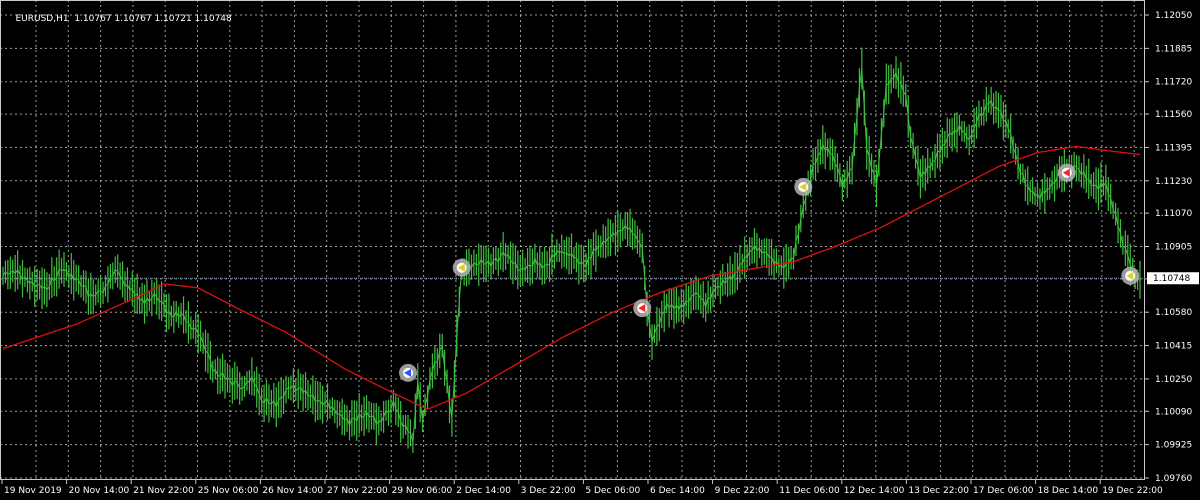 Image resolution: width=1200 pixels, height=500 pixels. Describe the element at coordinates (742, 491) in the screenshot. I see `x-tick-label: 9 Dec 22:00` at that location.